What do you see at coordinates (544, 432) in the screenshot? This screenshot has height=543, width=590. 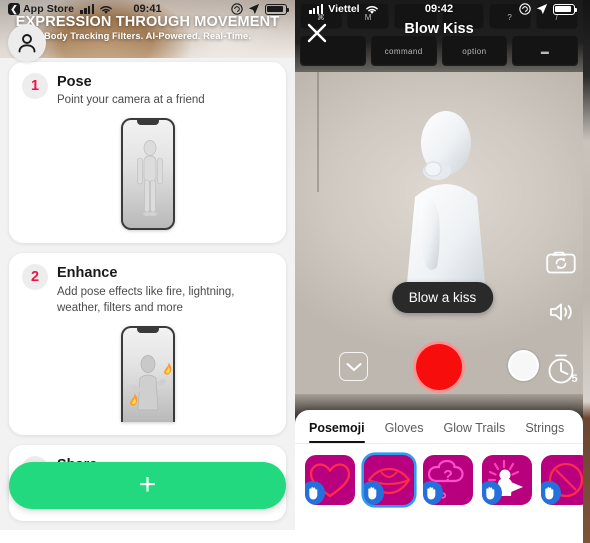 I see `tab-strings: Strings` at bounding box center [544, 432].